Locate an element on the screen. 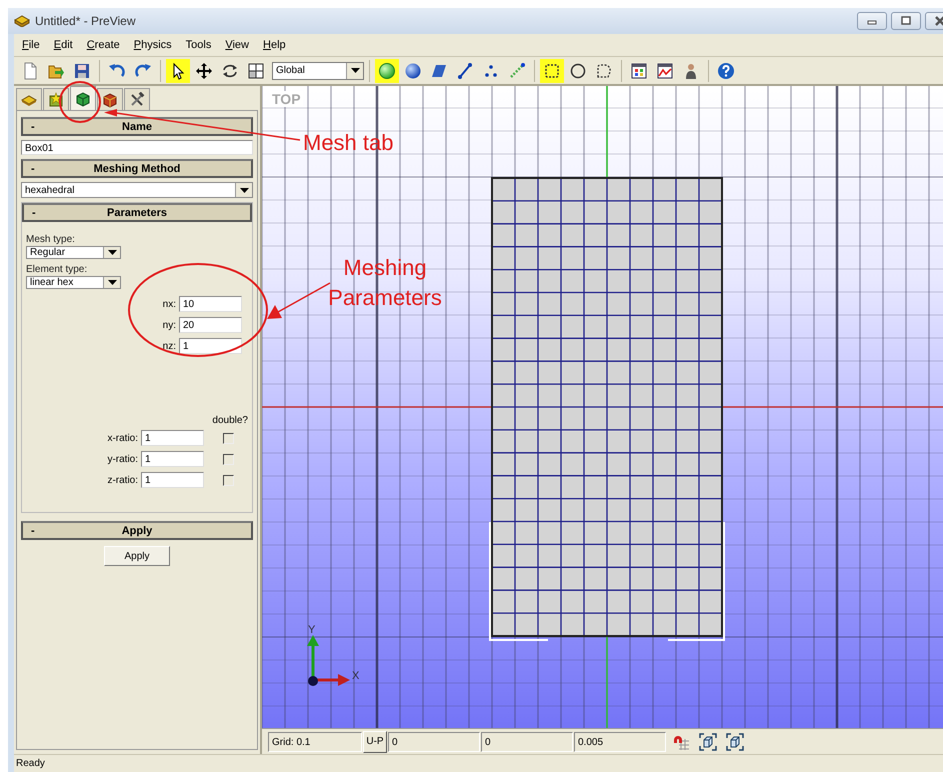 This screenshot has width=943, height=772. axis-label: Y is located at coordinates (312, 630).